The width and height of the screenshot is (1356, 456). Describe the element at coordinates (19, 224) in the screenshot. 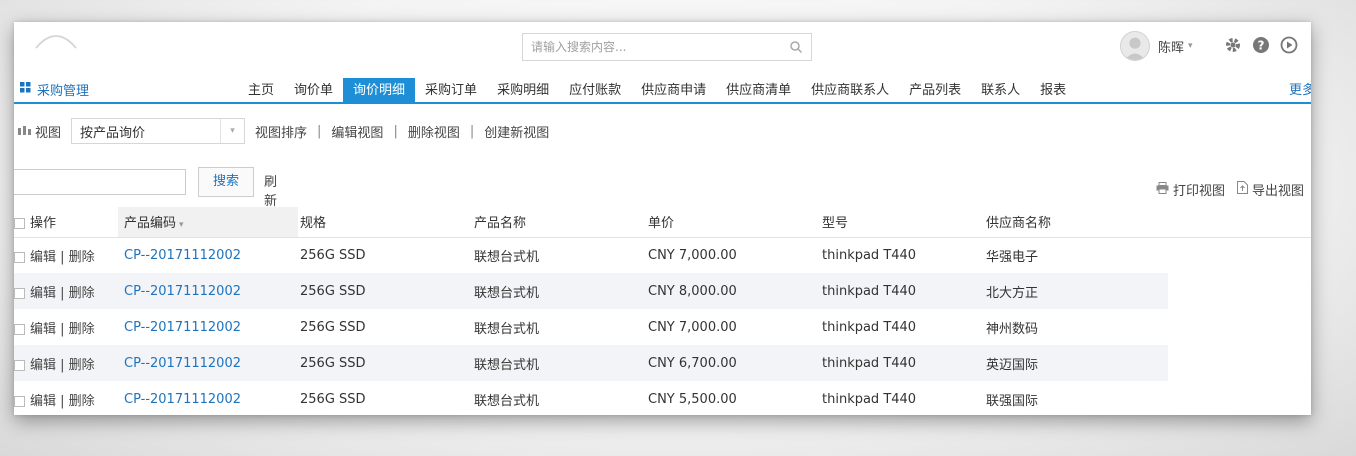

I see `select-all-checkbox` at that location.